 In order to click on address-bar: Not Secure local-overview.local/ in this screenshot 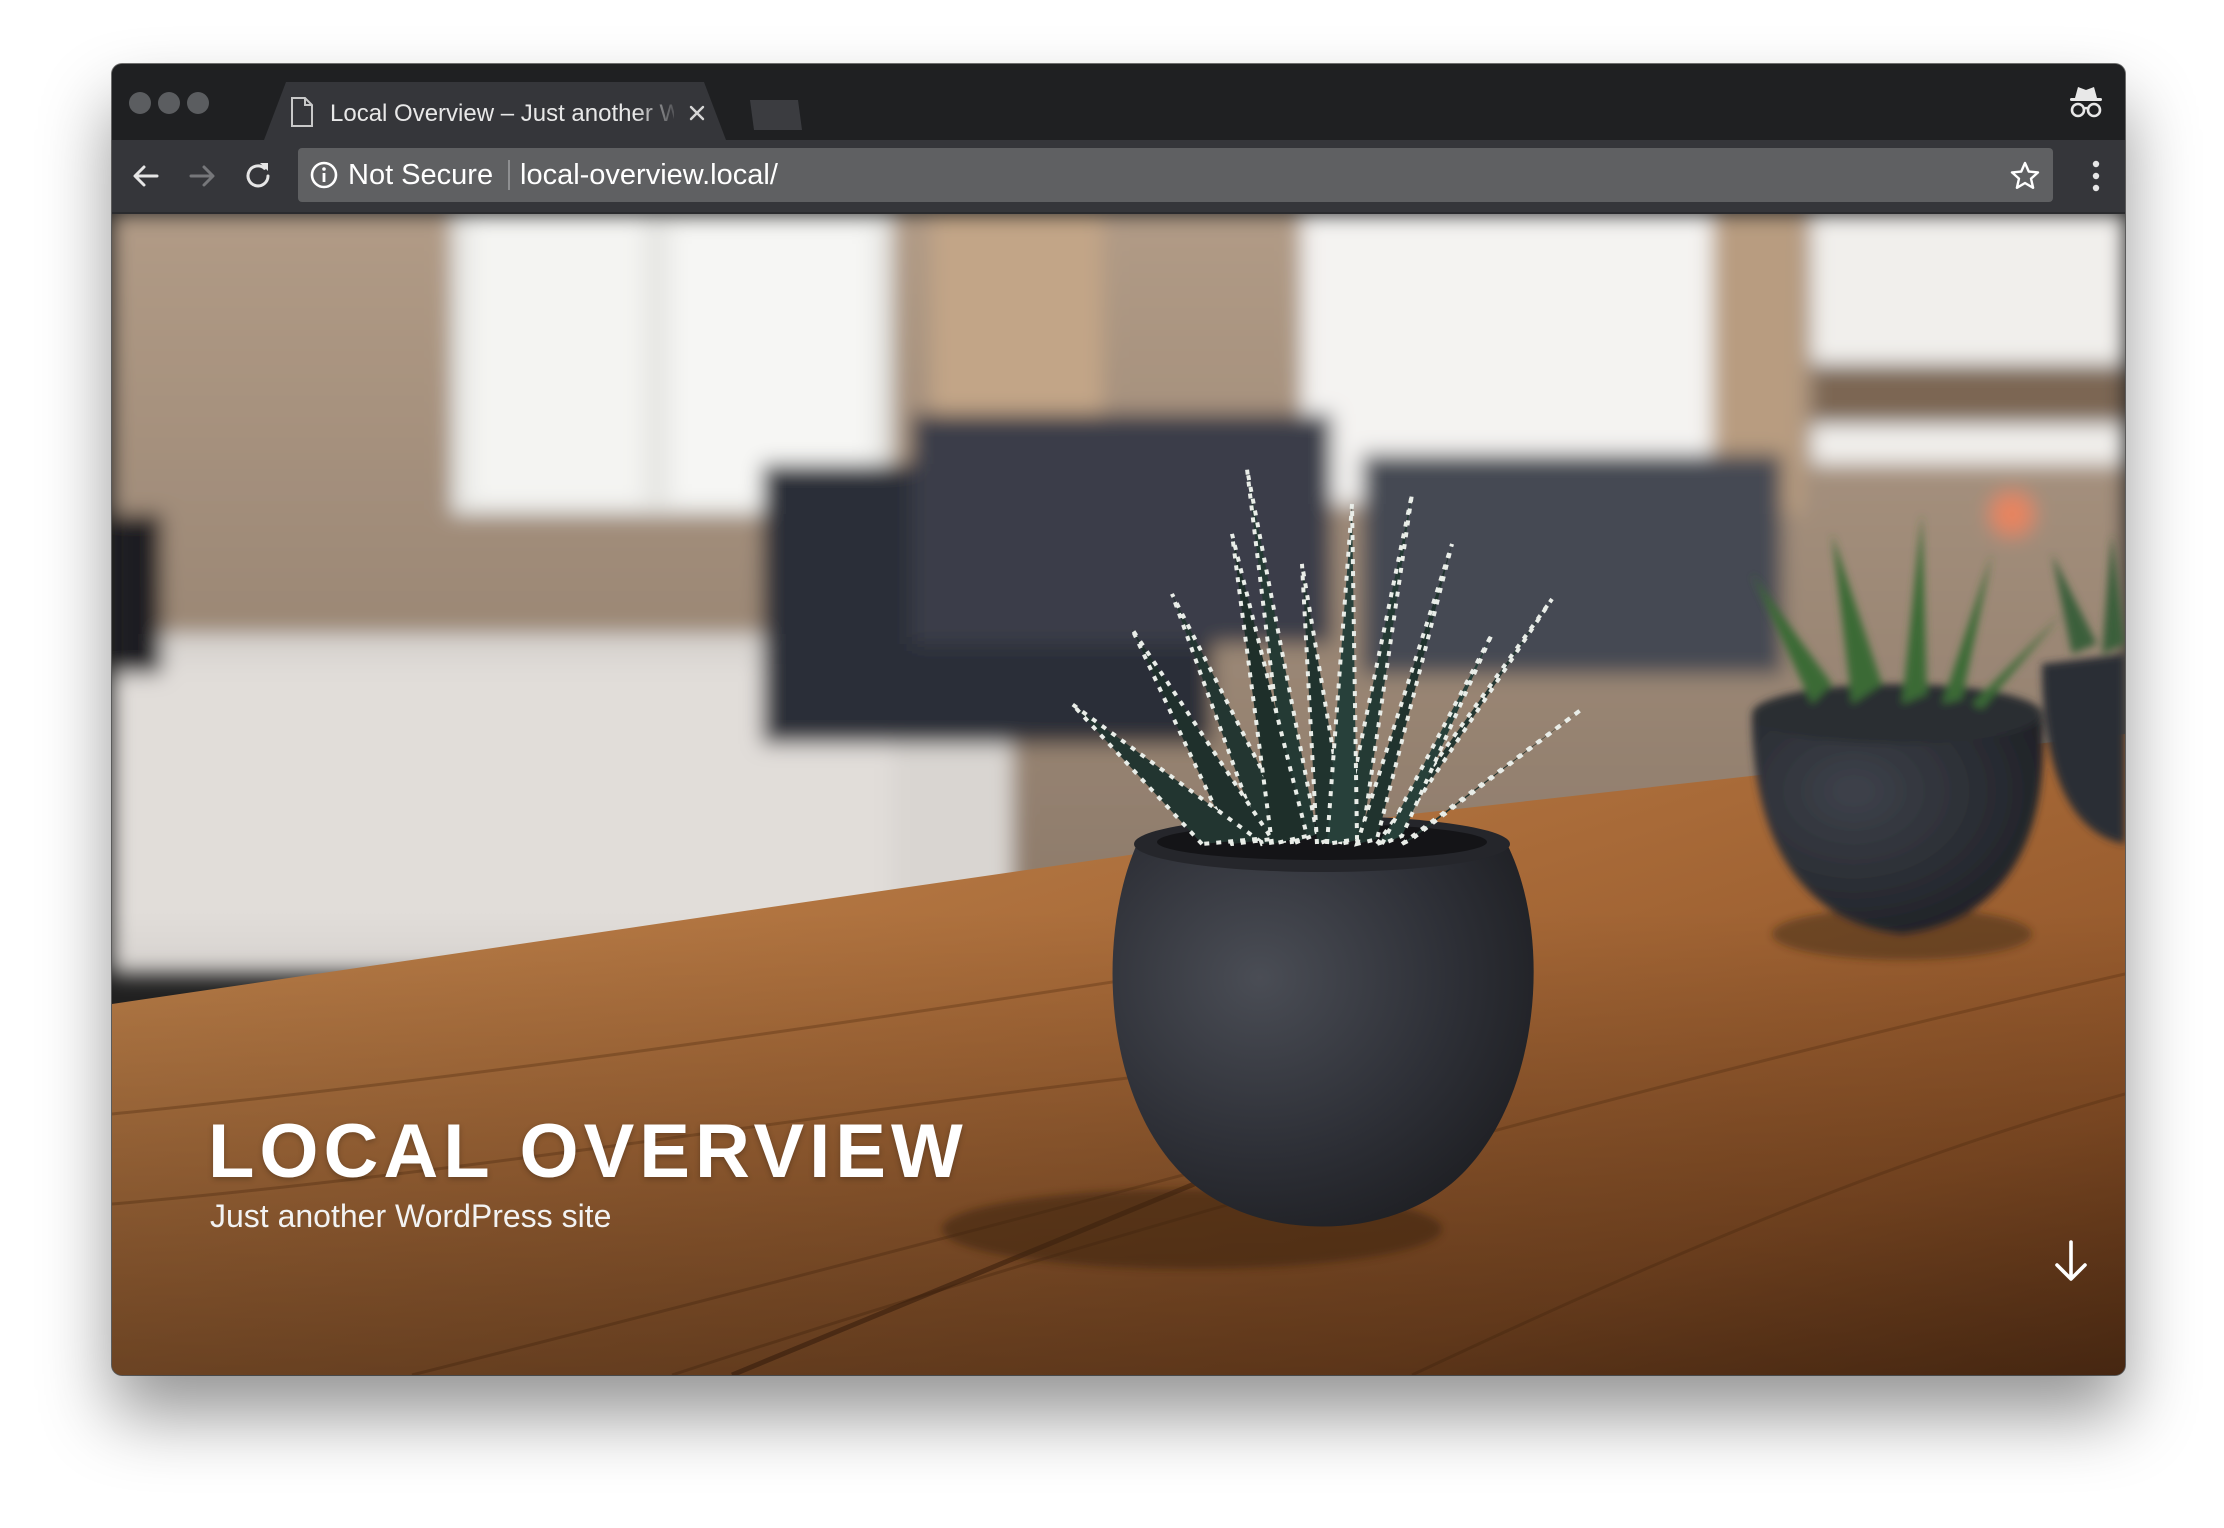, I will do `click(1175, 175)`.